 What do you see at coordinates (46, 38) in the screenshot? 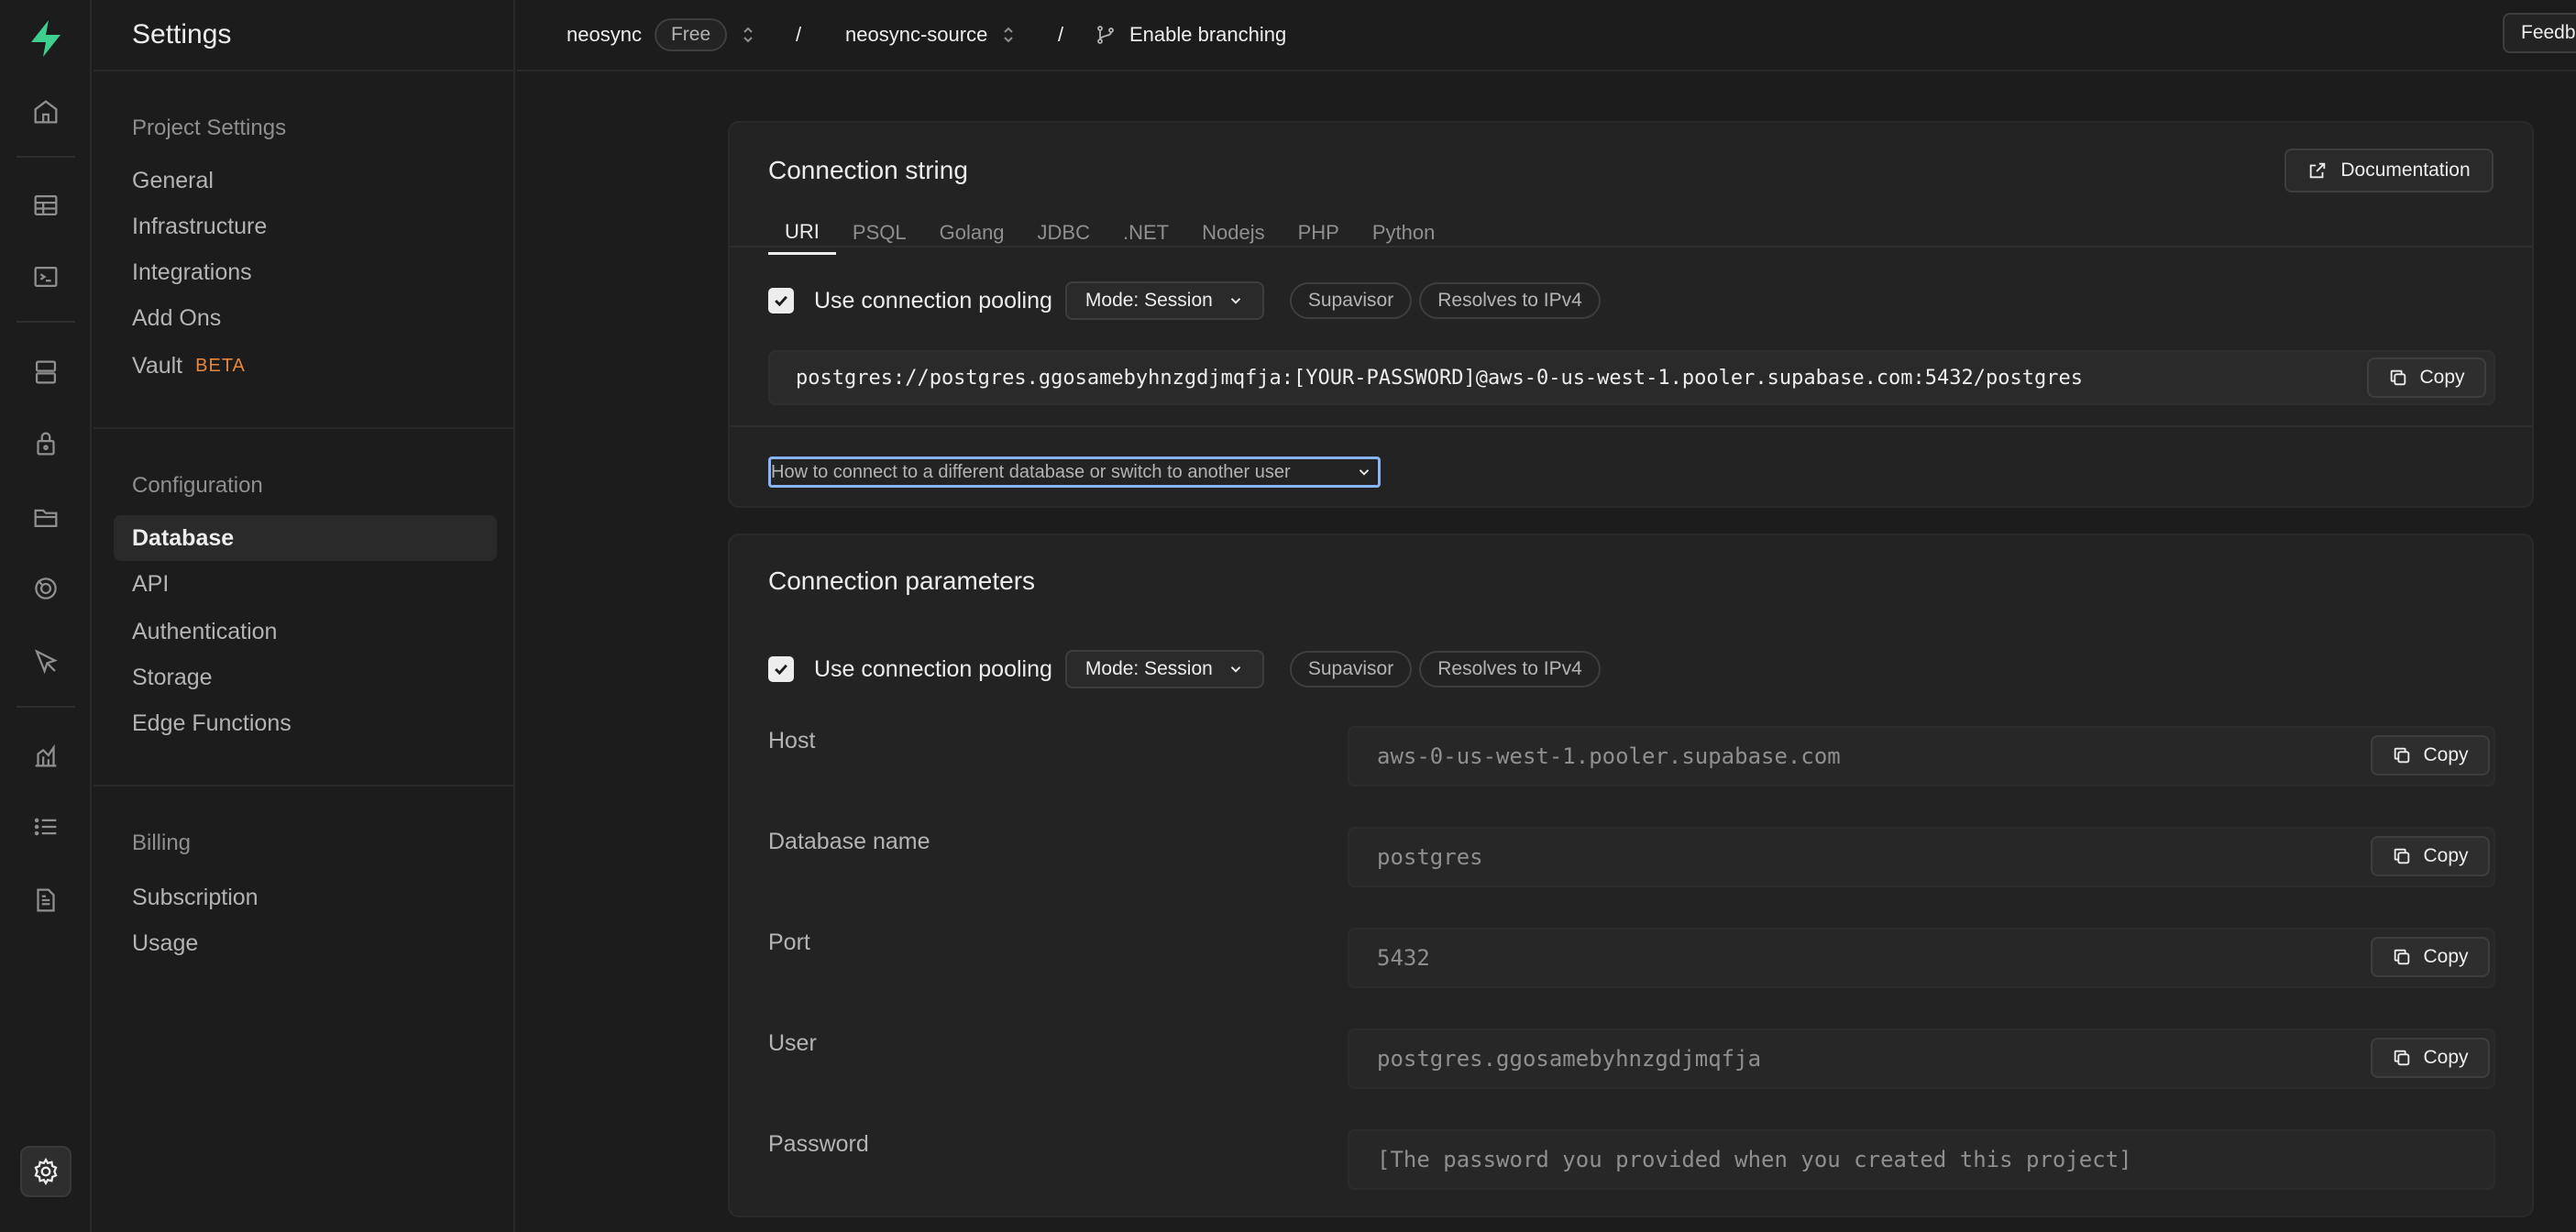
I see `supabase-logo-icon` at bounding box center [46, 38].